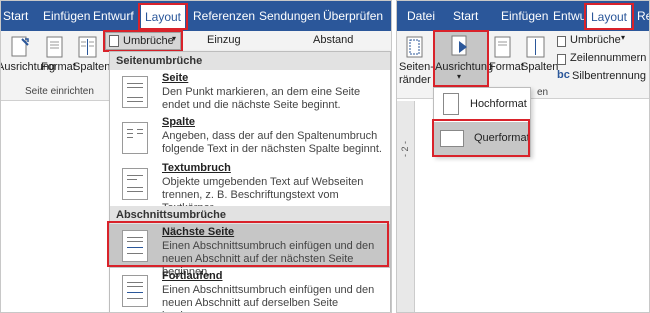 The image size is (650, 313). I want to click on group-label-seite-einrichten: Seite einrichten, so click(59, 91).